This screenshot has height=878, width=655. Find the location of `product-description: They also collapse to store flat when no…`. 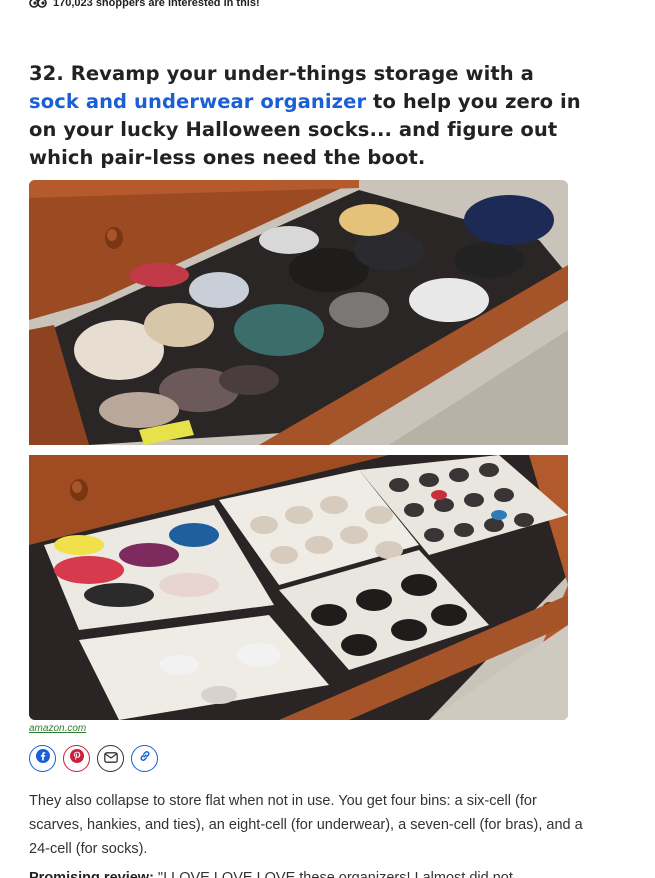

product-description: They also collapse to store flat when no… is located at coordinates (306, 825).